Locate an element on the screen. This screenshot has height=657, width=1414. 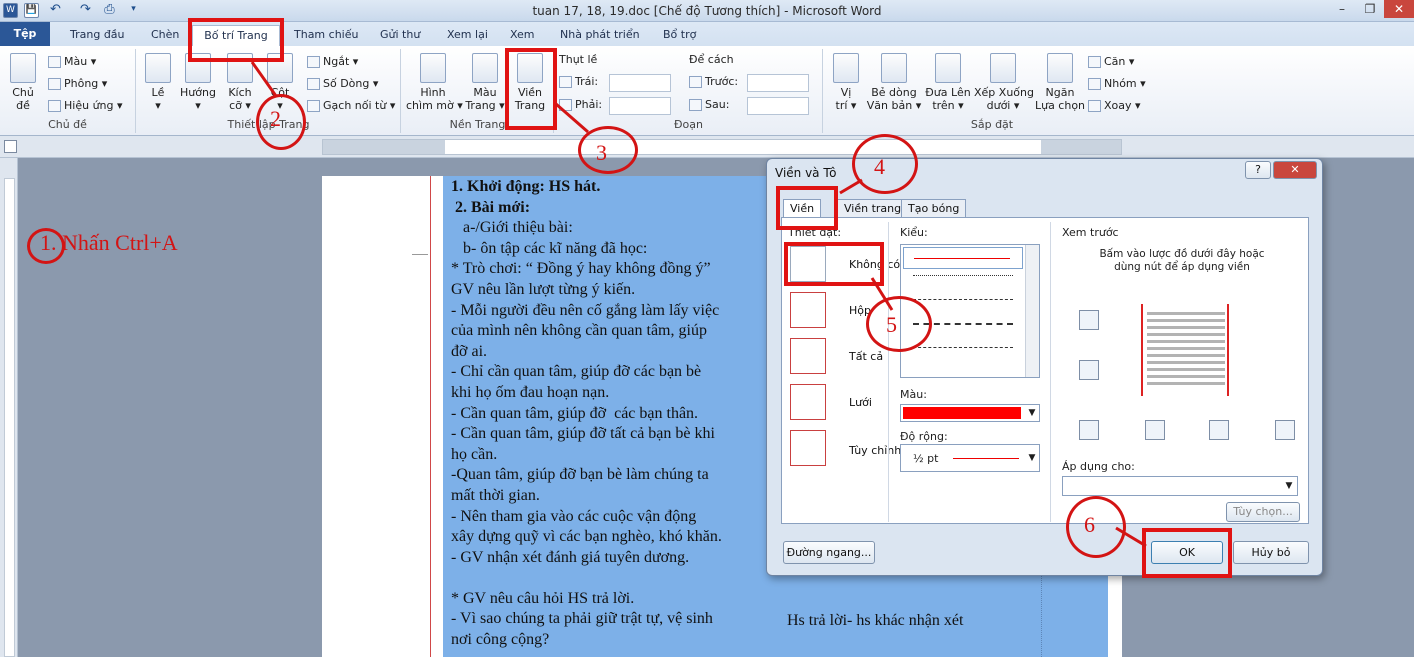
step3-circle is located at coordinates (608, 150).